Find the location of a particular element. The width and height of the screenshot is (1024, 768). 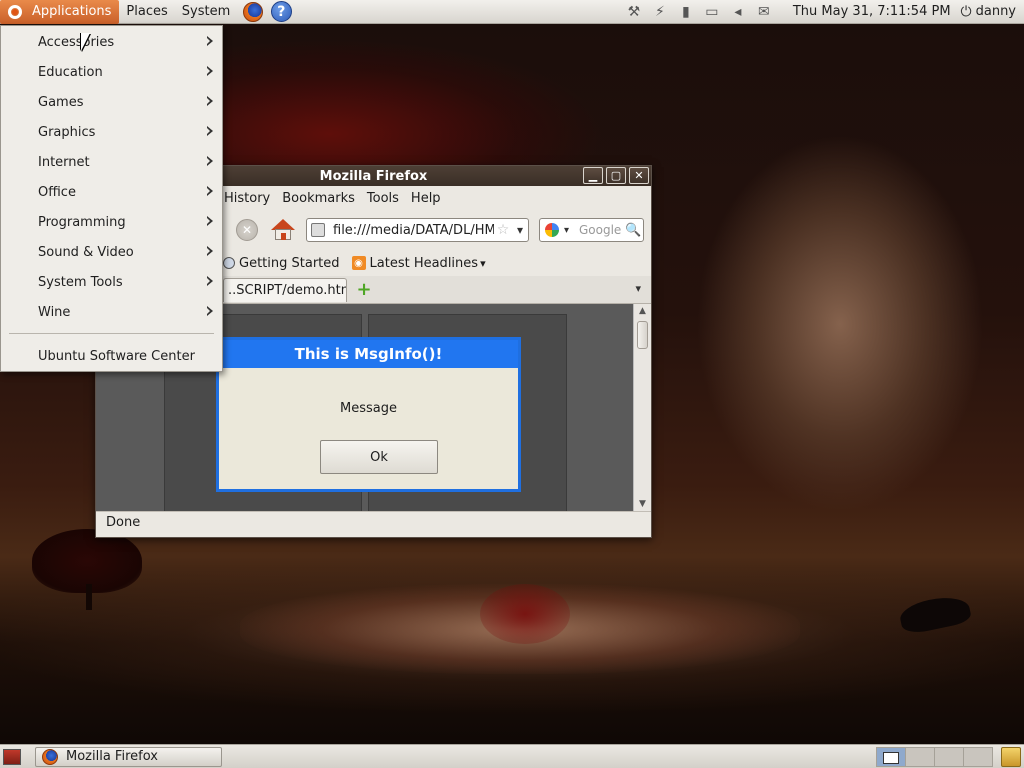

bookmark-star-icon: ☆ is located at coordinates (503, 230).